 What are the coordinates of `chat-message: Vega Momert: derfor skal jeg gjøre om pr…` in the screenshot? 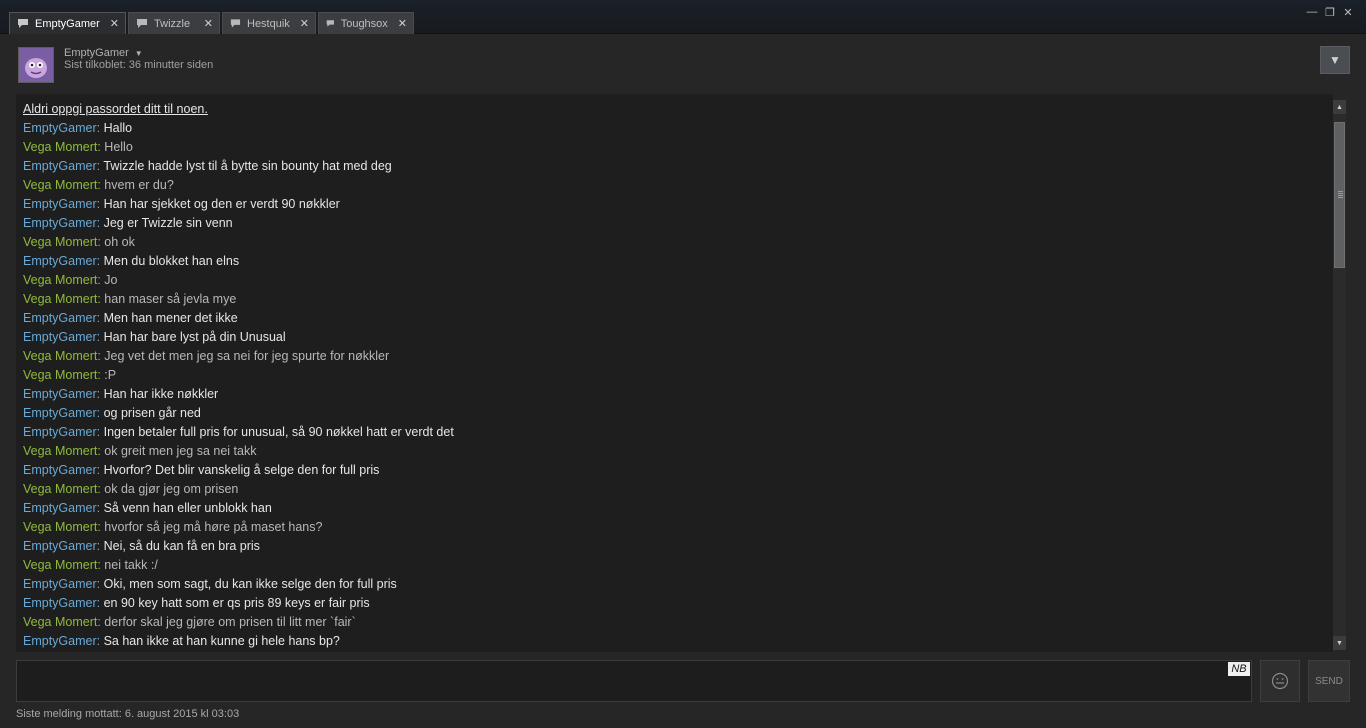 It's located at (678, 622).